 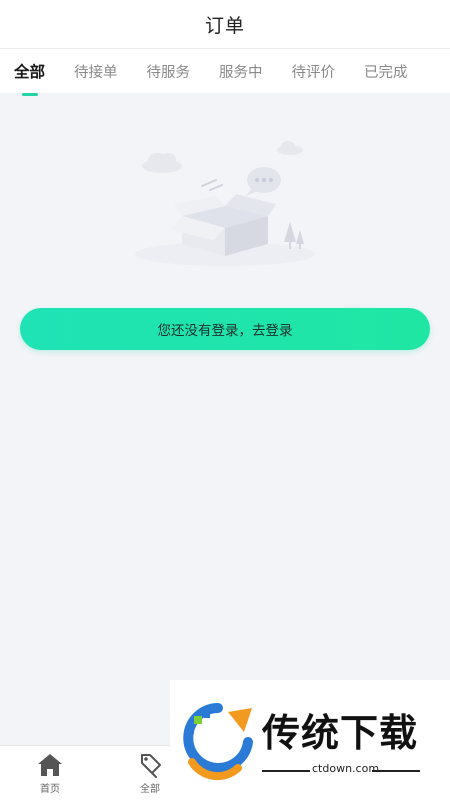 I want to click on tab-pending-accept: 待接单, so click(x=96, y=71).